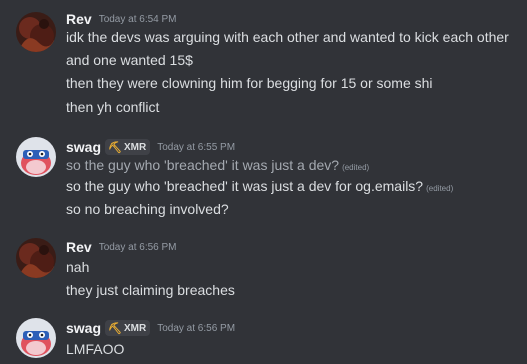 The image size is (527, 364). I want to click on message-header: Rev Today at 6:56 PM, so click(121, 247).